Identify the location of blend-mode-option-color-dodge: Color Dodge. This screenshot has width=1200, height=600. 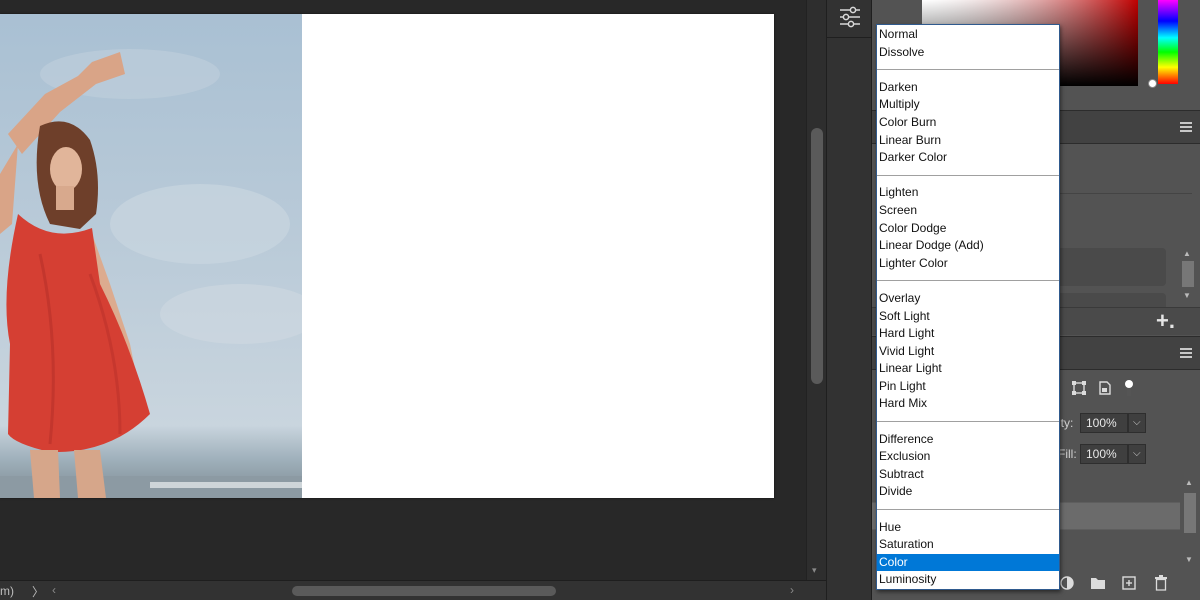
(968, 229).